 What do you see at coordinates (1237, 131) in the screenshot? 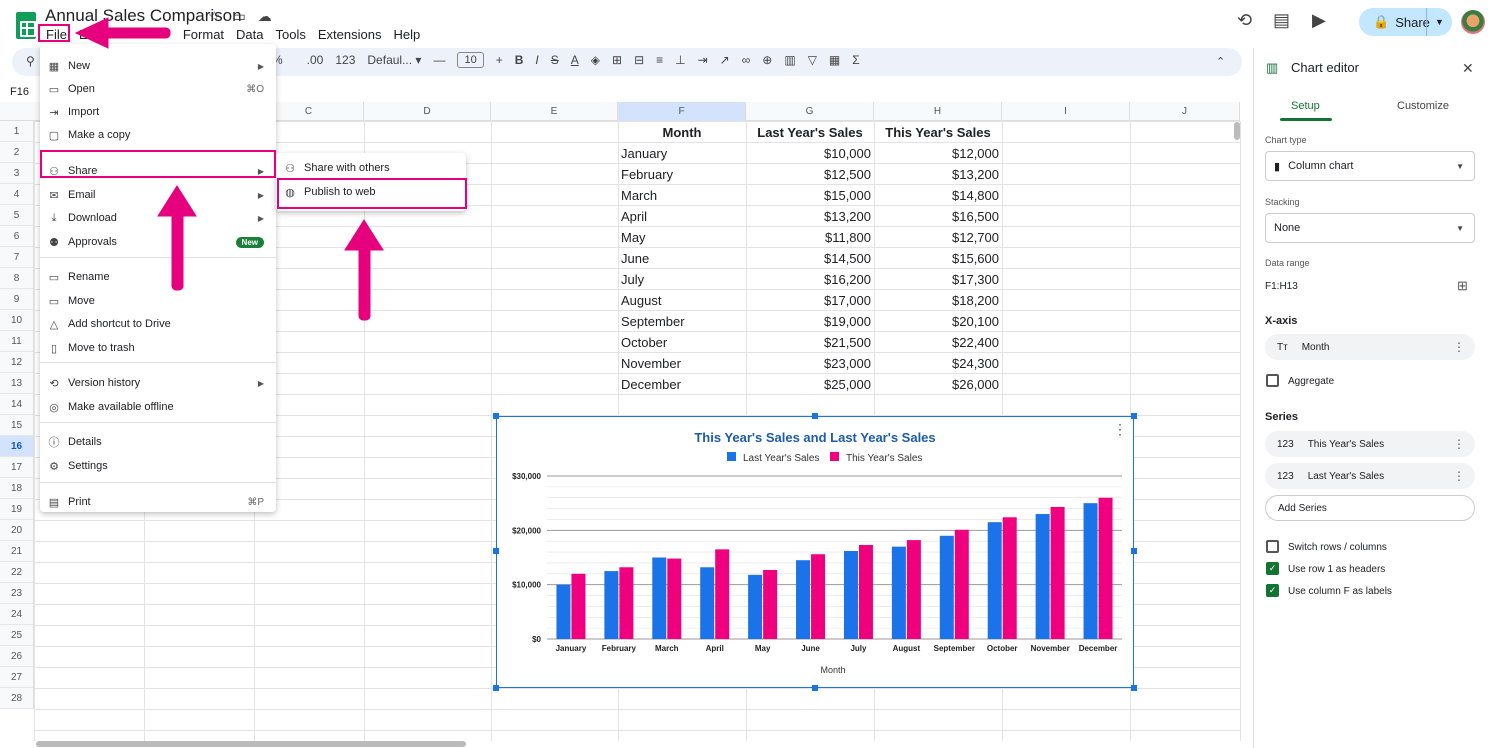
I see `vertical-scrollbar` at bounding box center [1237, 131].